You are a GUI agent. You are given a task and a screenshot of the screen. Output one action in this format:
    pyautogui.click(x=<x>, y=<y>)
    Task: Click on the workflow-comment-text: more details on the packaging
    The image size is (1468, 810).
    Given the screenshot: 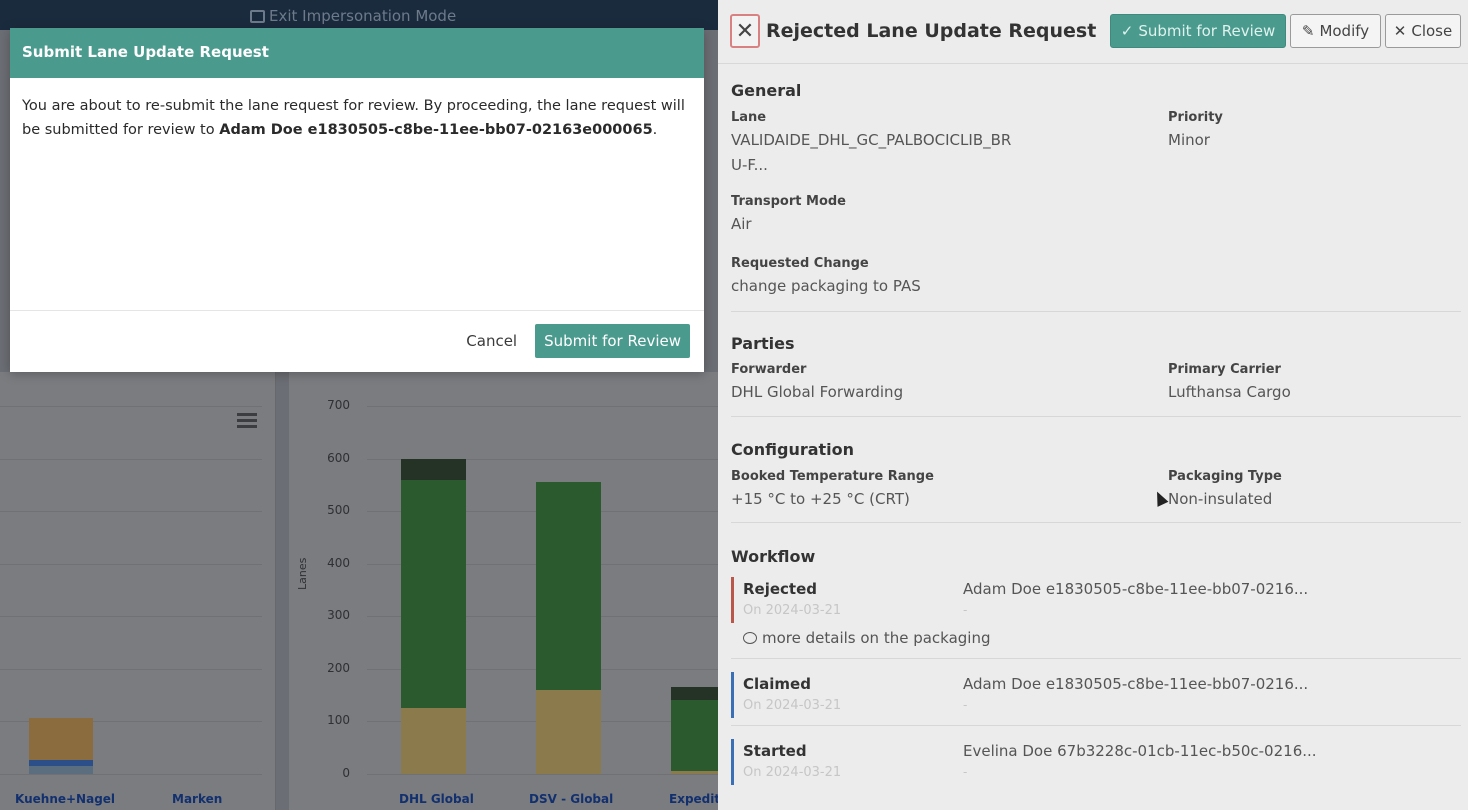 What is the action you would take?
    pyautogui.click(x=876, y=638)
    